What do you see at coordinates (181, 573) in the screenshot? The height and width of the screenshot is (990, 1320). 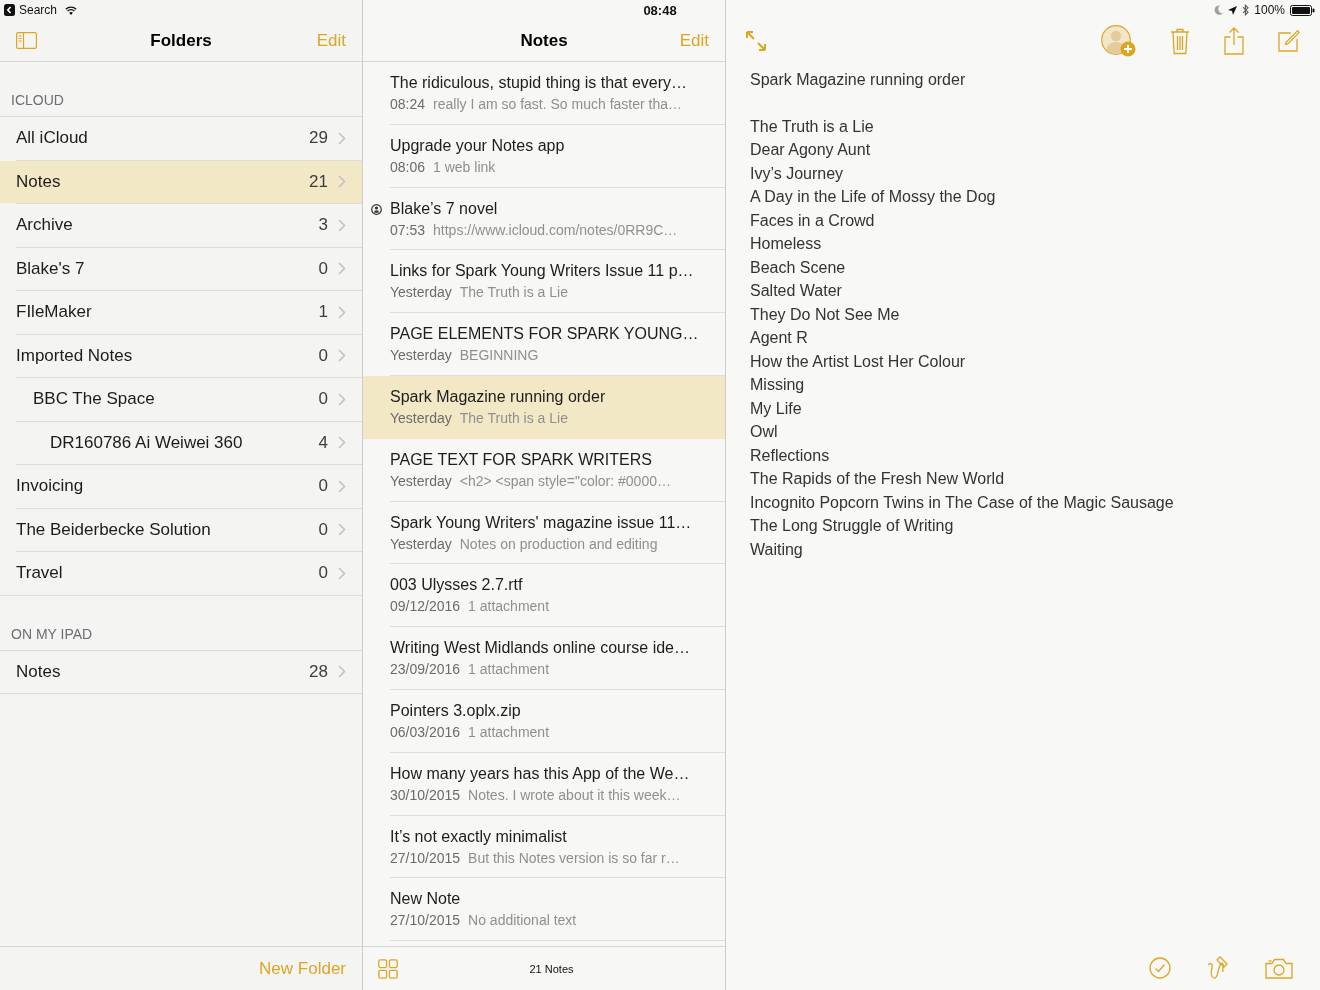 I see `folder-row: Travel 0` at bounding box center [181, 573].